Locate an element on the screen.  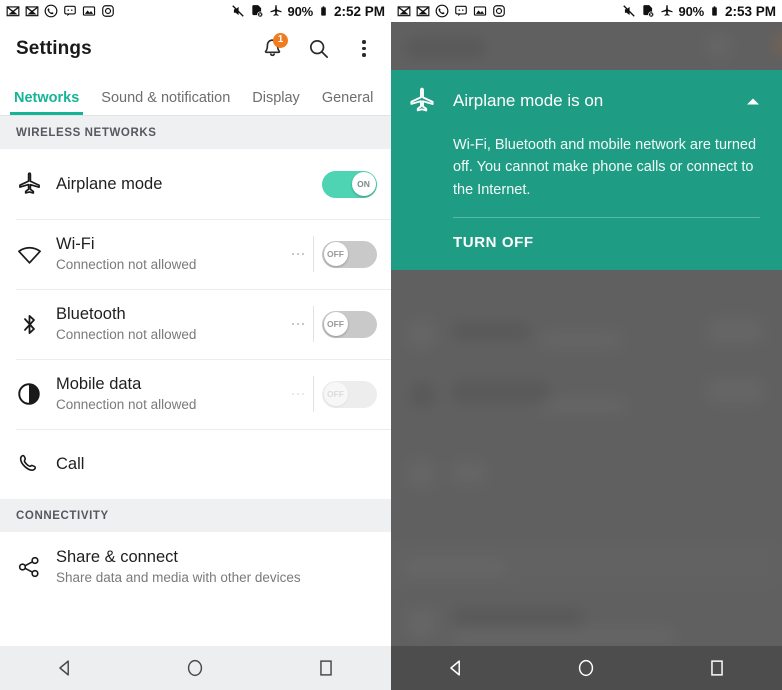
status-bar: 90% 2:53 PM is located at coordinates (586, 11).